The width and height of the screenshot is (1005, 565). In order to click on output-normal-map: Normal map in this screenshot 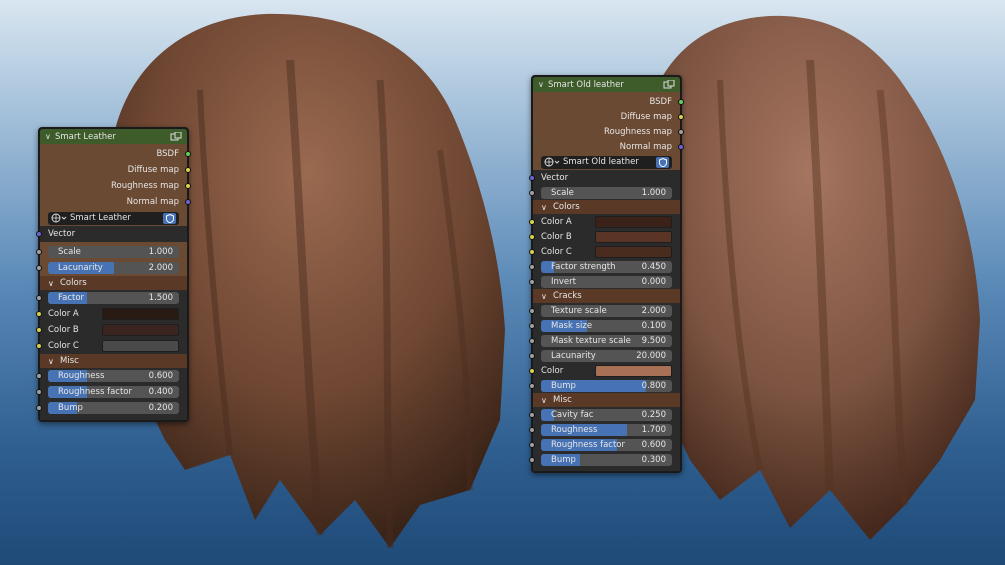, I will do `click(115, 202)`.